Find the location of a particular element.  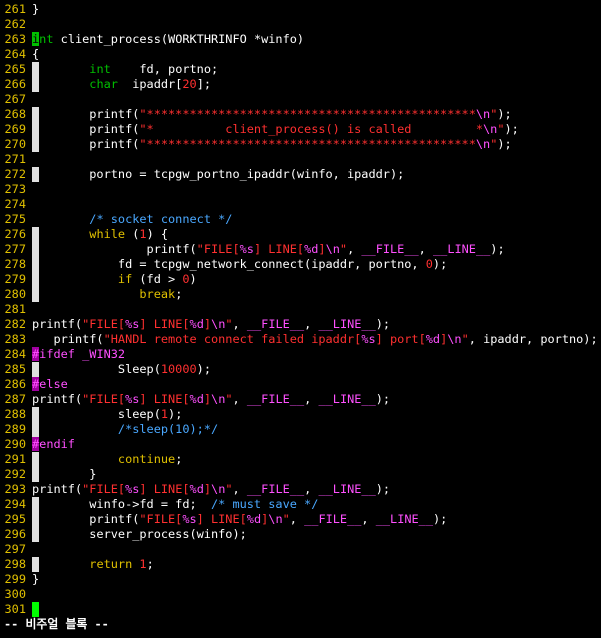

code-line: 285 Sleep(10000); is located at coordinates (300, 369).